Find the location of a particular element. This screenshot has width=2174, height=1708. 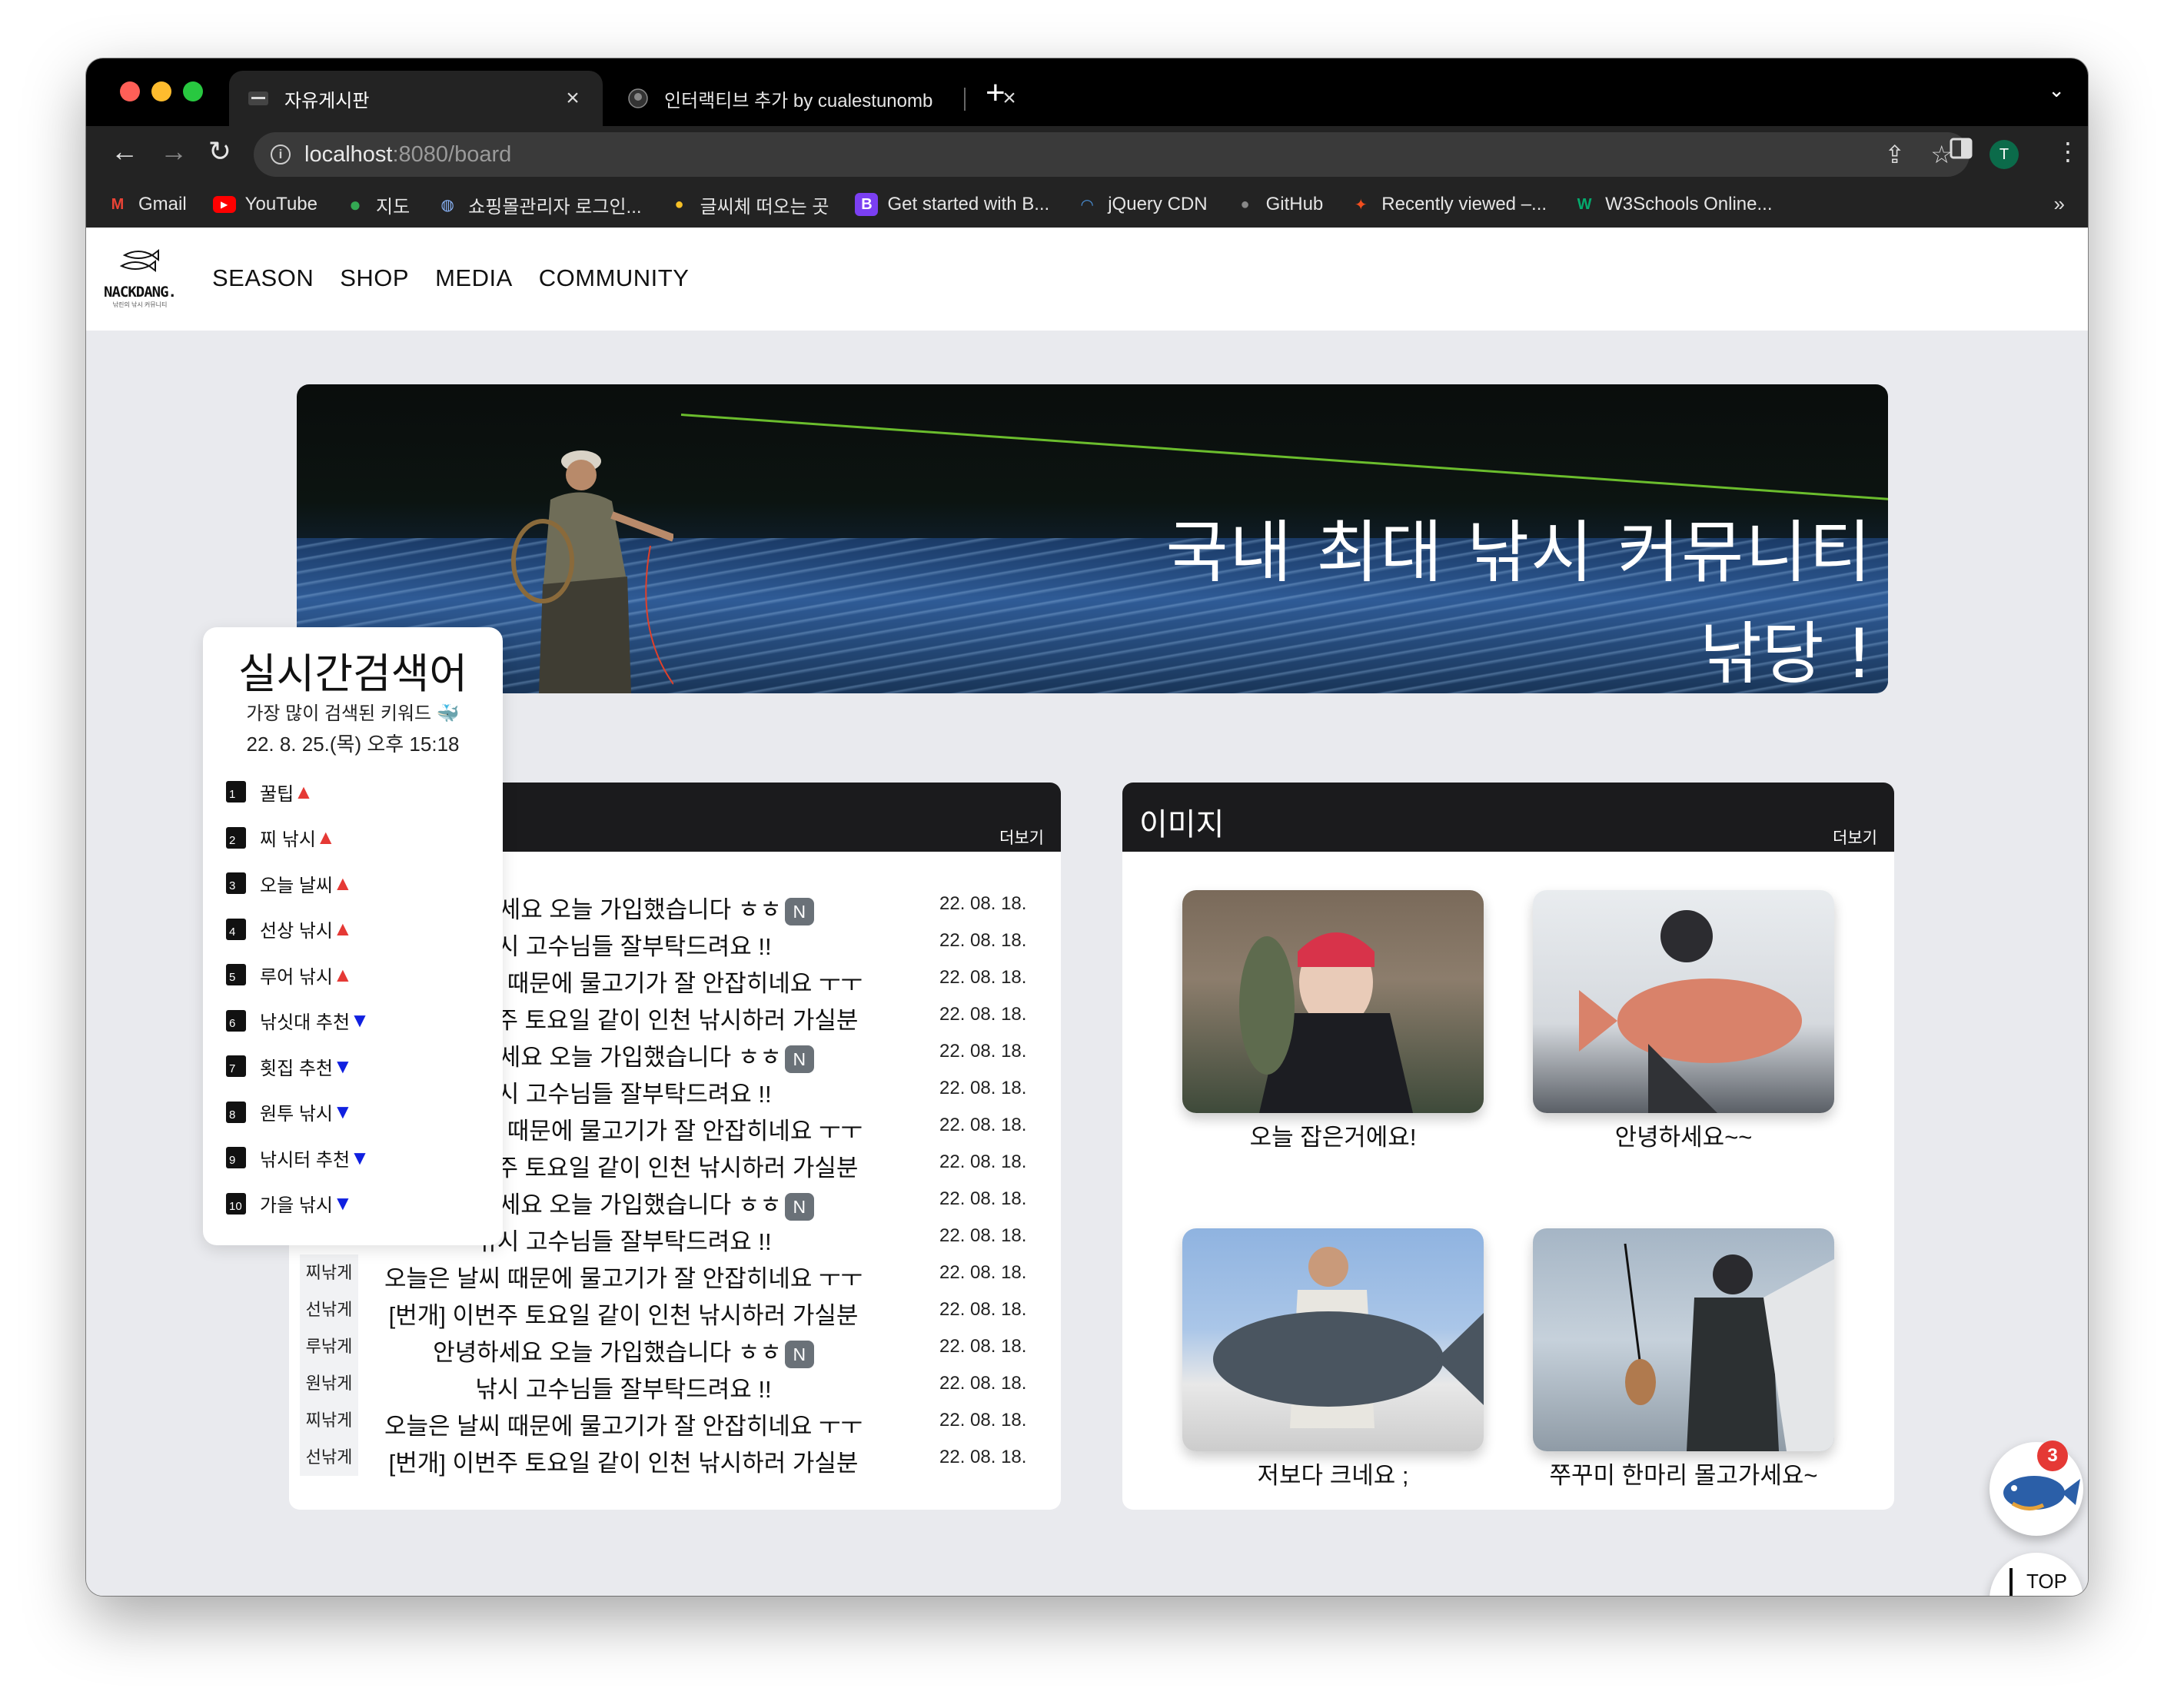

bookmark-font-site: ● 글씨체 떠오는 곳 is located at coordinates (748, 204).